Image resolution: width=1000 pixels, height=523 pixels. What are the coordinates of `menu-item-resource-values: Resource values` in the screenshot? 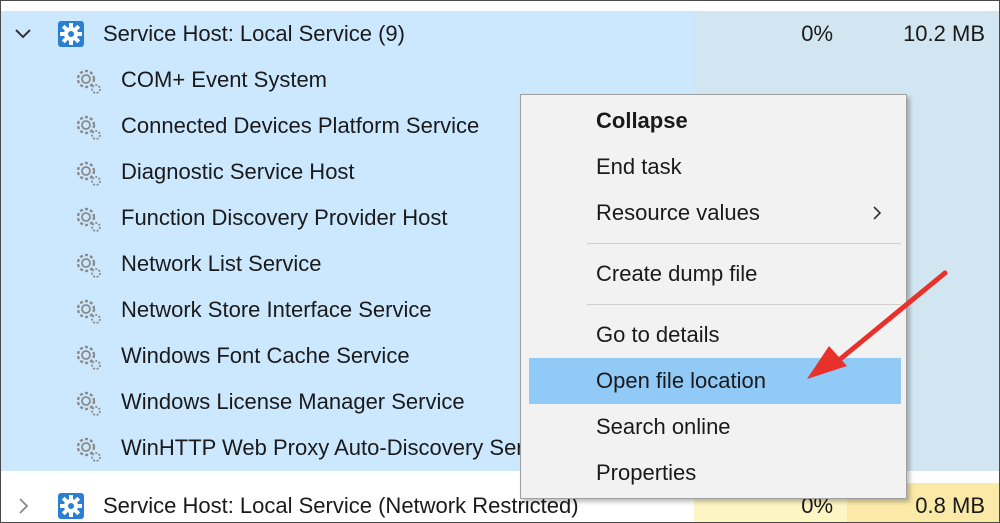 It's located at (715, 213).